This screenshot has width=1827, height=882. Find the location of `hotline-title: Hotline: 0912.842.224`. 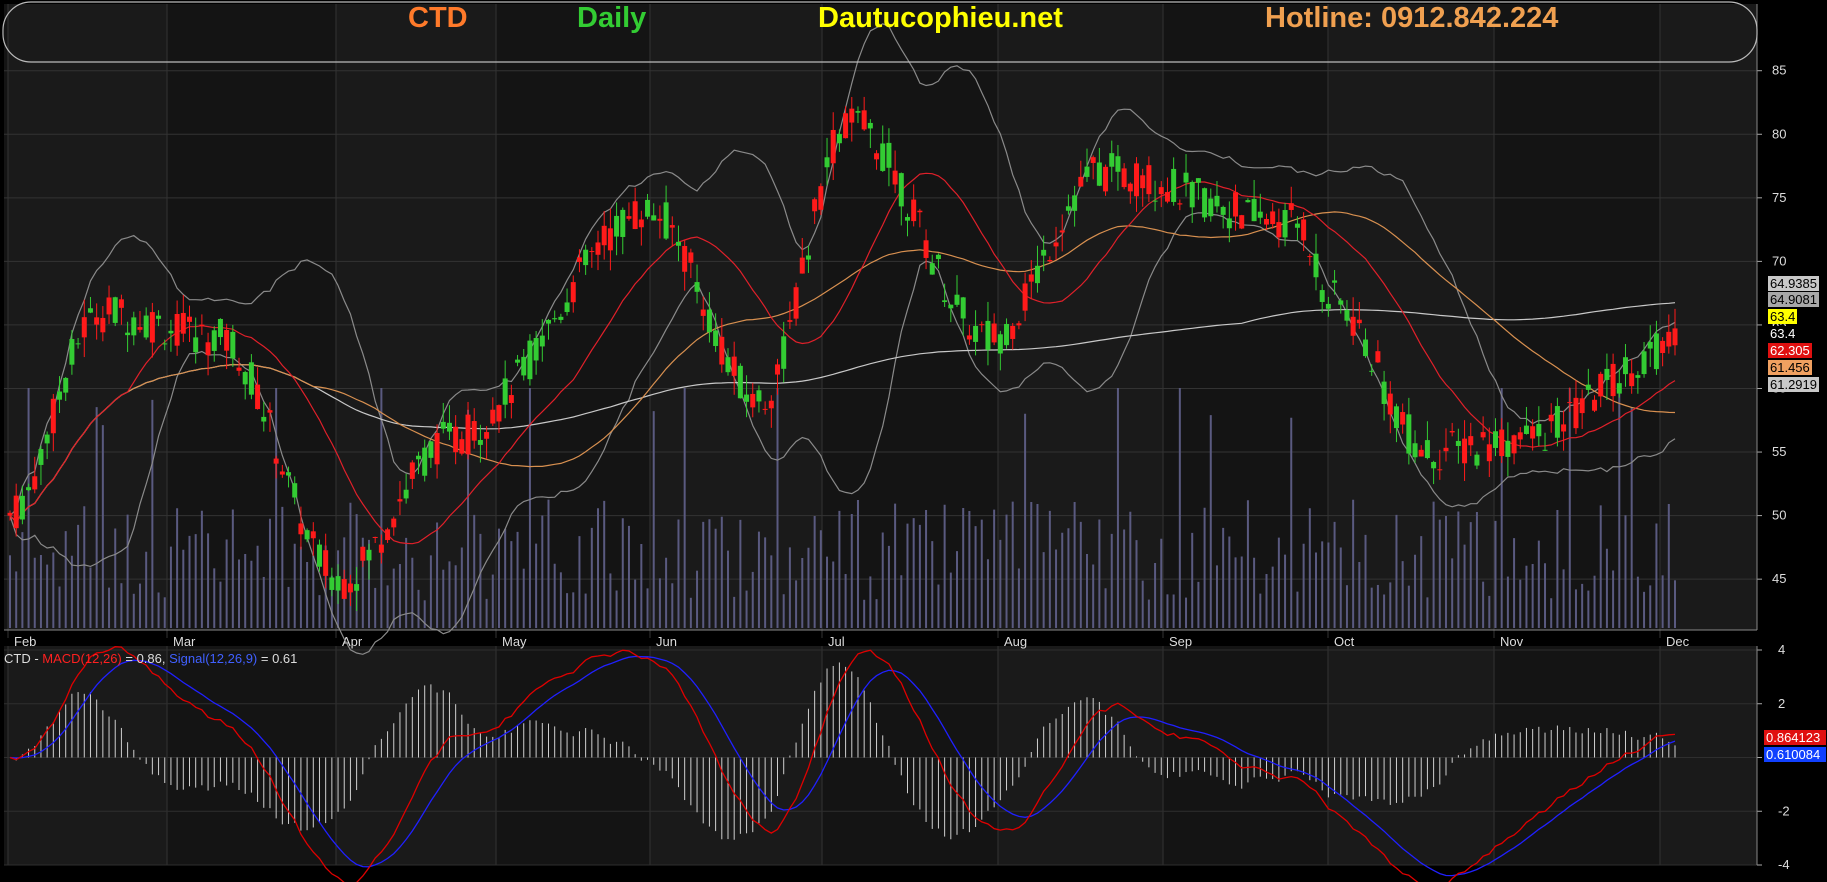

hotline-title: Hotline: 0912.842.224 is located at coordinates (1412, 18).